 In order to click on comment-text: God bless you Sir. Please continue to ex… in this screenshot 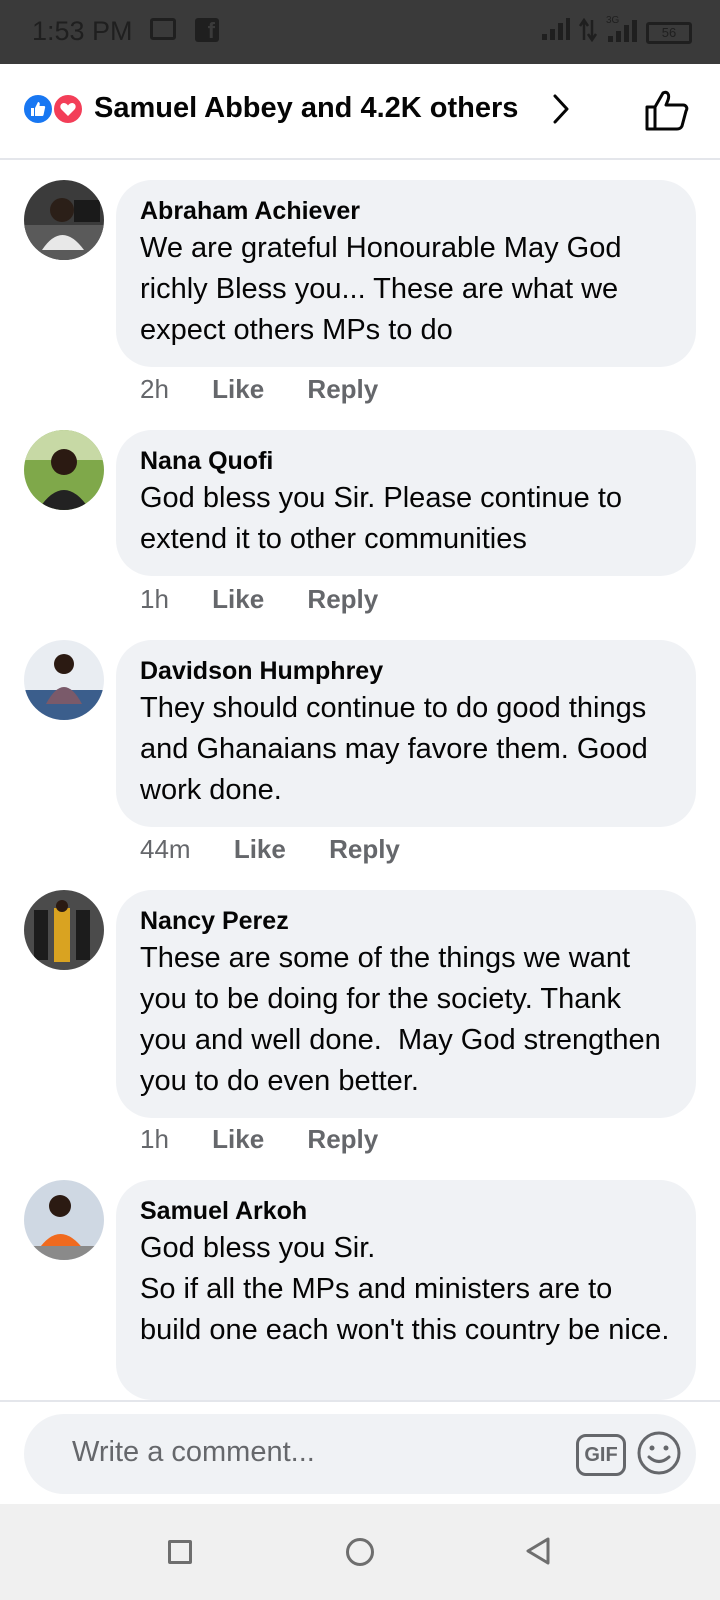, I will do `click(385, 518)`.